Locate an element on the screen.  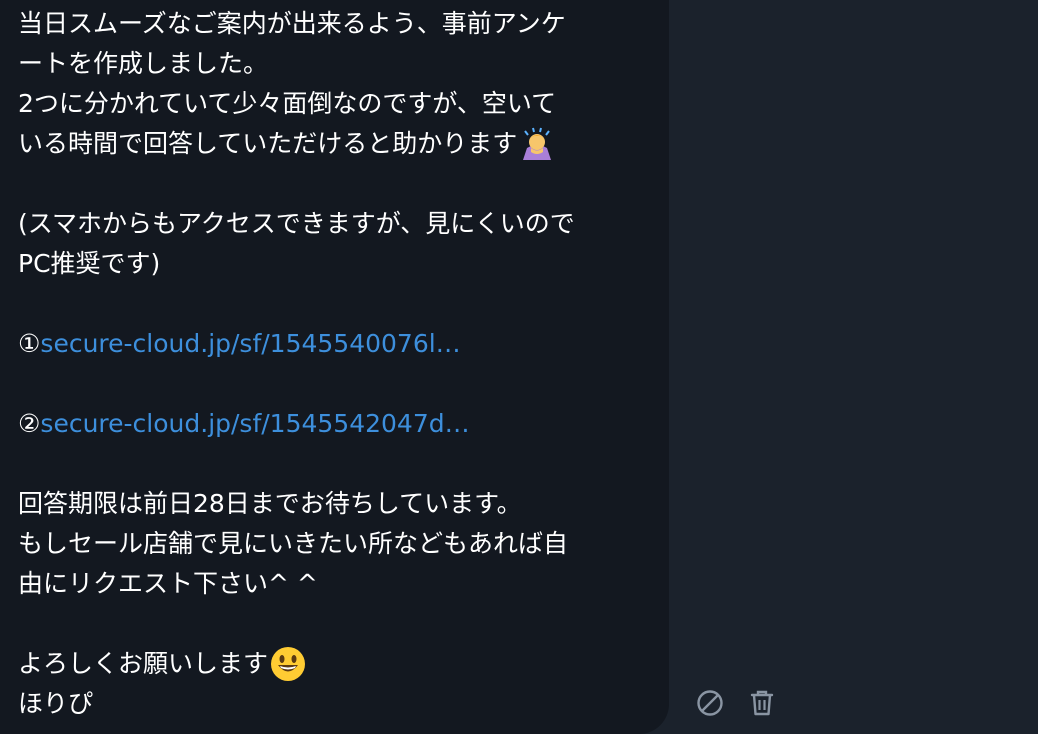
message-line: いる時間で回答していただけると助かります is located at coordinates (286, 144).